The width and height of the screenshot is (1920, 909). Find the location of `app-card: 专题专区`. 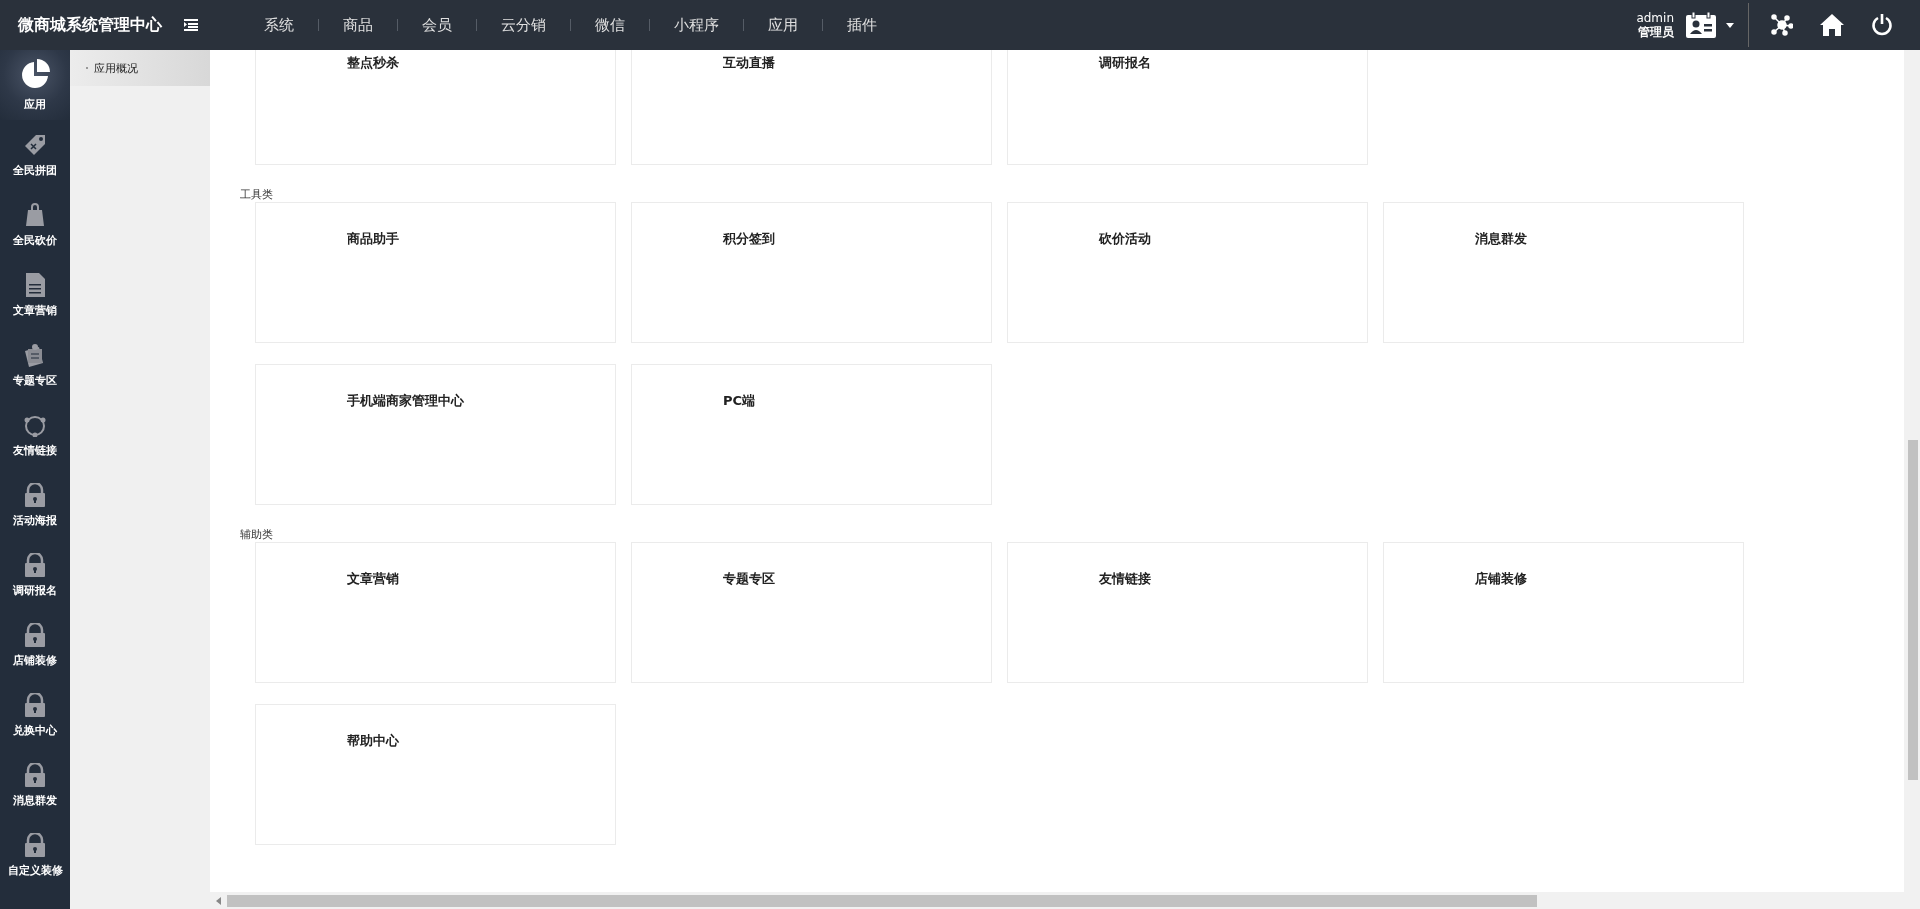

app-card: 专题专区 is located at coordinates (811, 612).